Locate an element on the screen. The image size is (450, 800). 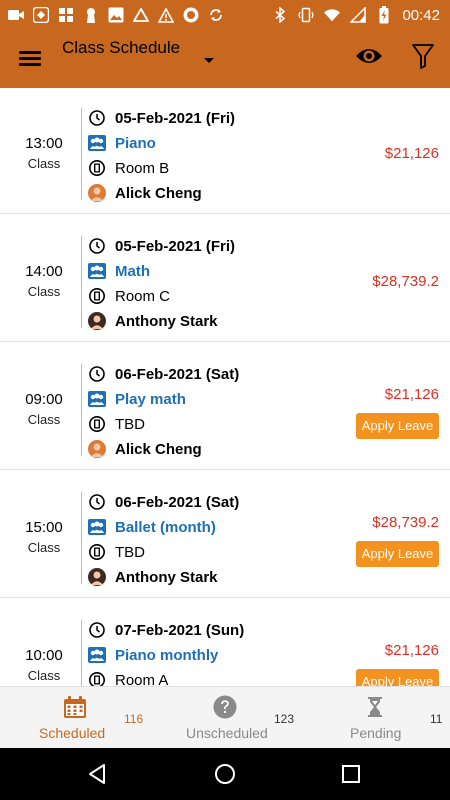
recents-icon is located at coordinates (351, 774).